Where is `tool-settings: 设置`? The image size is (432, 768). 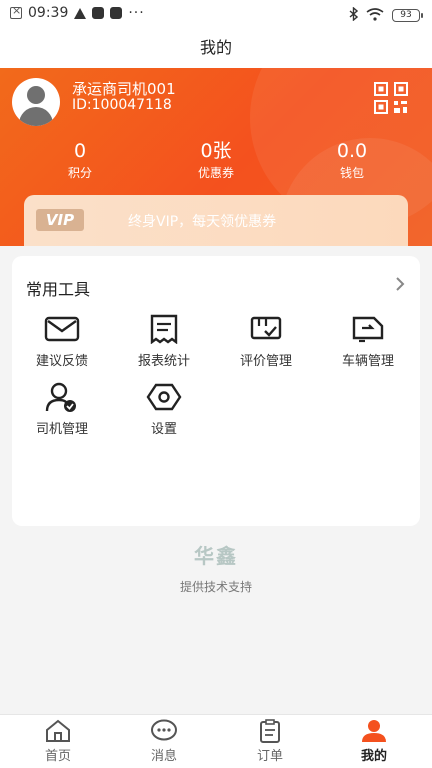 tool-settings: 设置 is located at coordinates (164, 409).